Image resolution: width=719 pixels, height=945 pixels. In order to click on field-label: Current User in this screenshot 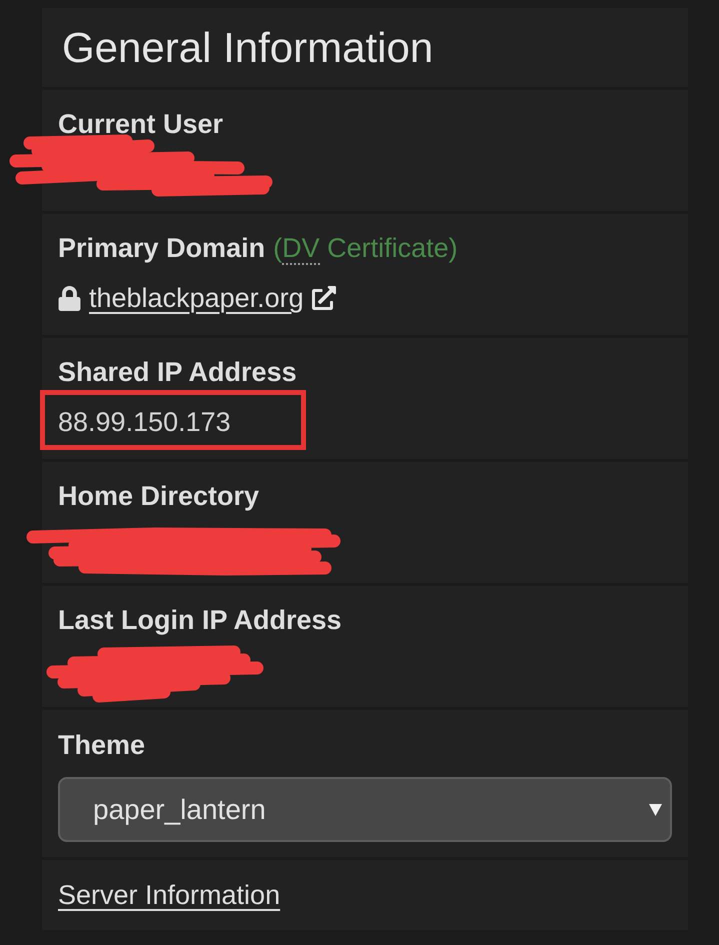, I will do `click(141, 124)`.